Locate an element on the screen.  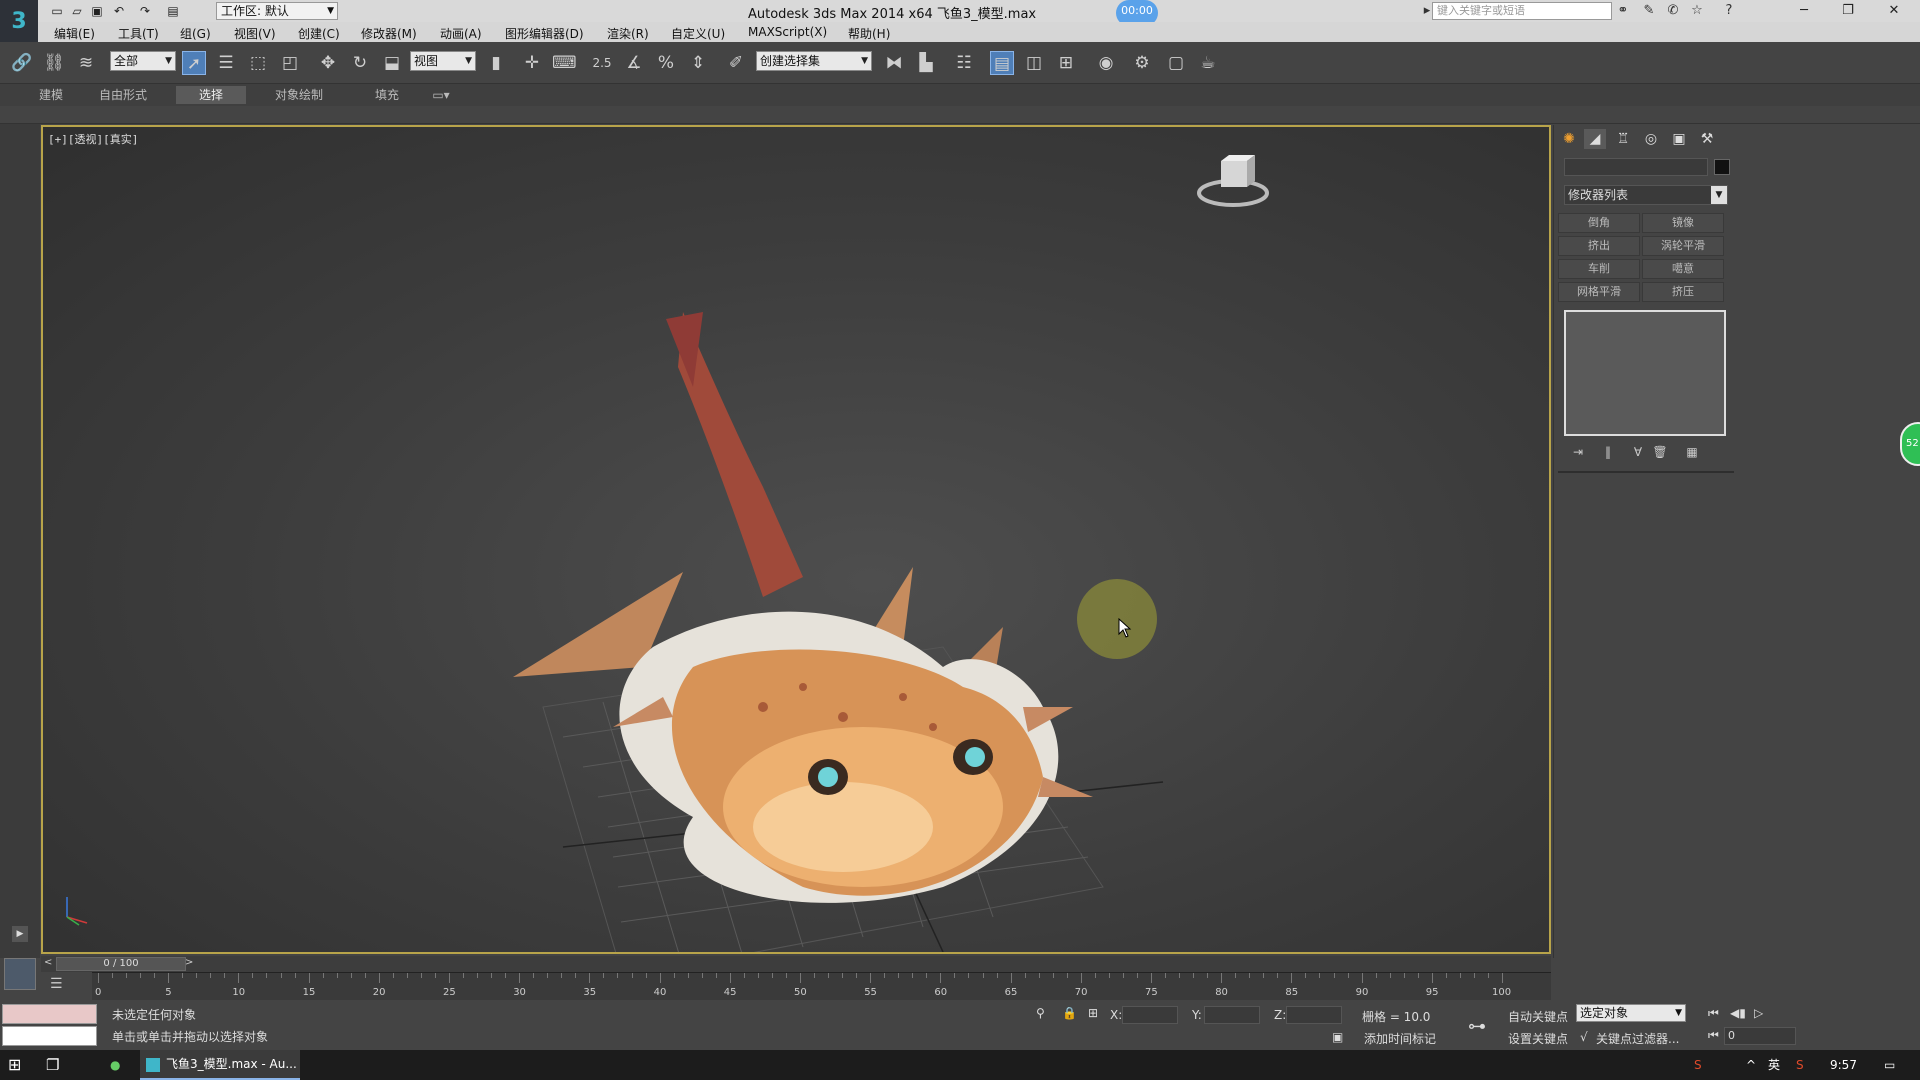
rendered-frame-window-icon: ▢ is located at coordinates (1176, 63).